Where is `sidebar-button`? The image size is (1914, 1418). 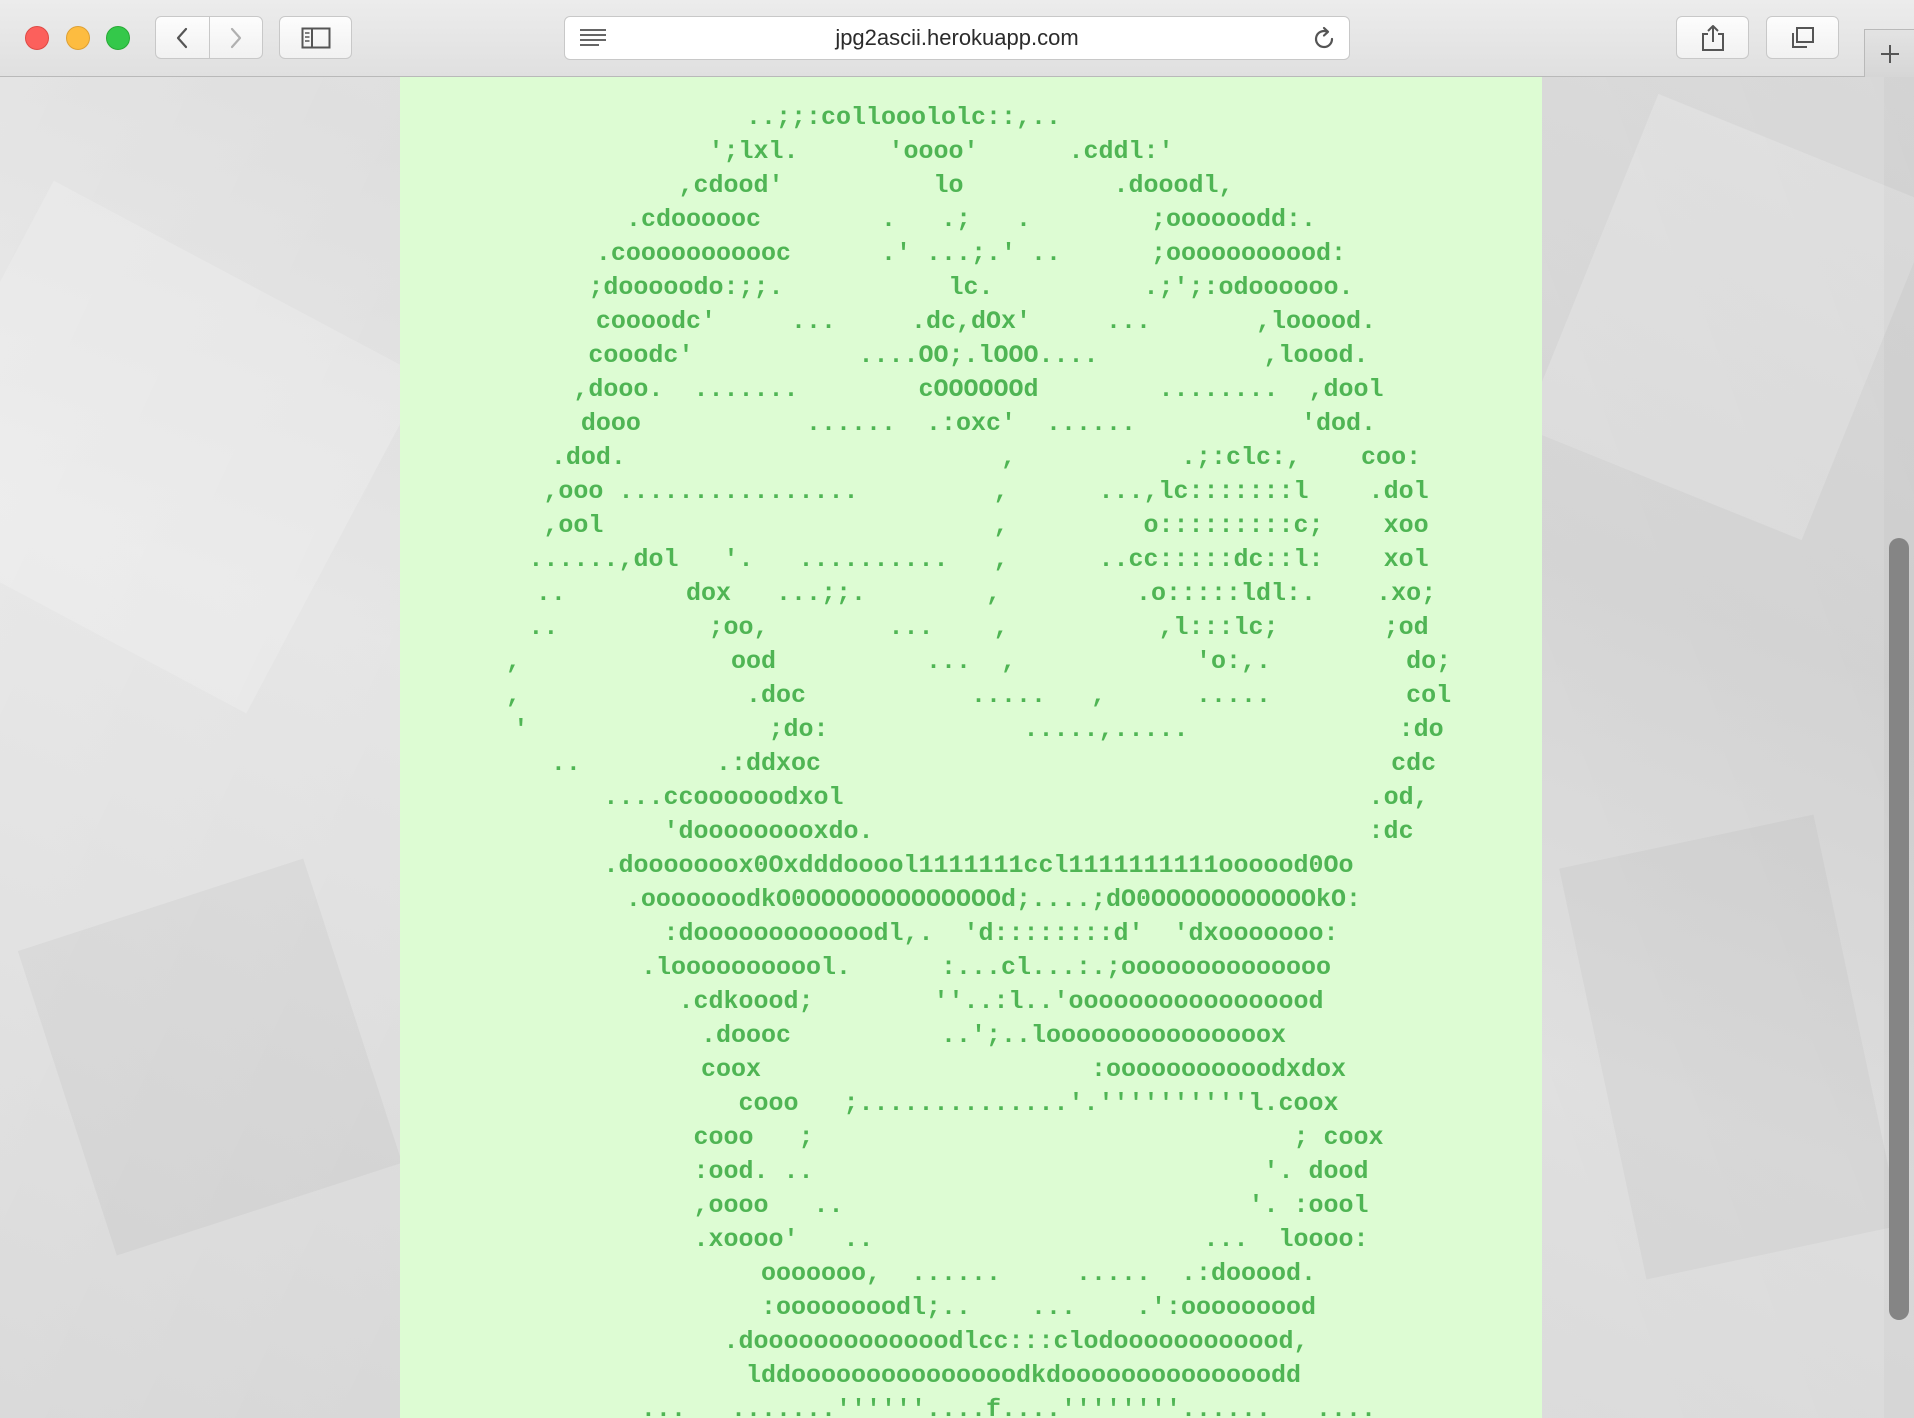 sidebar-button is located at coordinates (315, 37).